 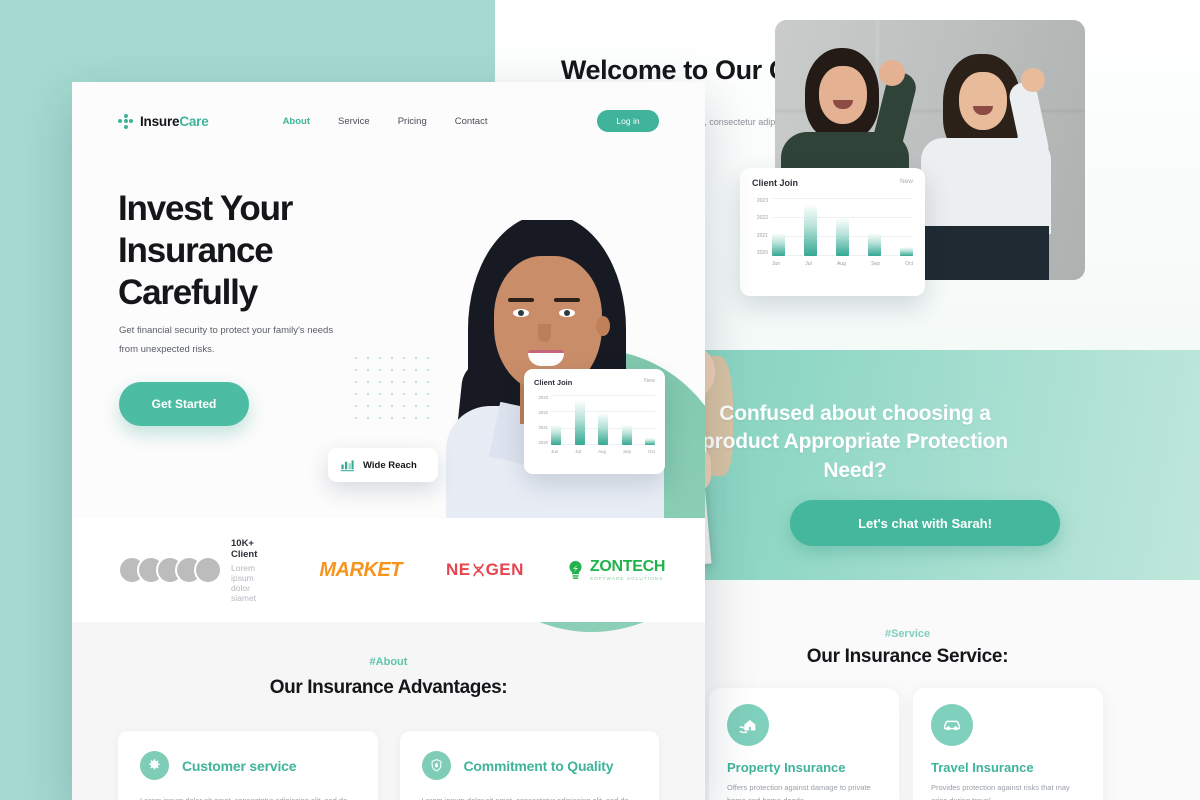 I want to click on bar-chart-icon, so click(x=347, y=465).